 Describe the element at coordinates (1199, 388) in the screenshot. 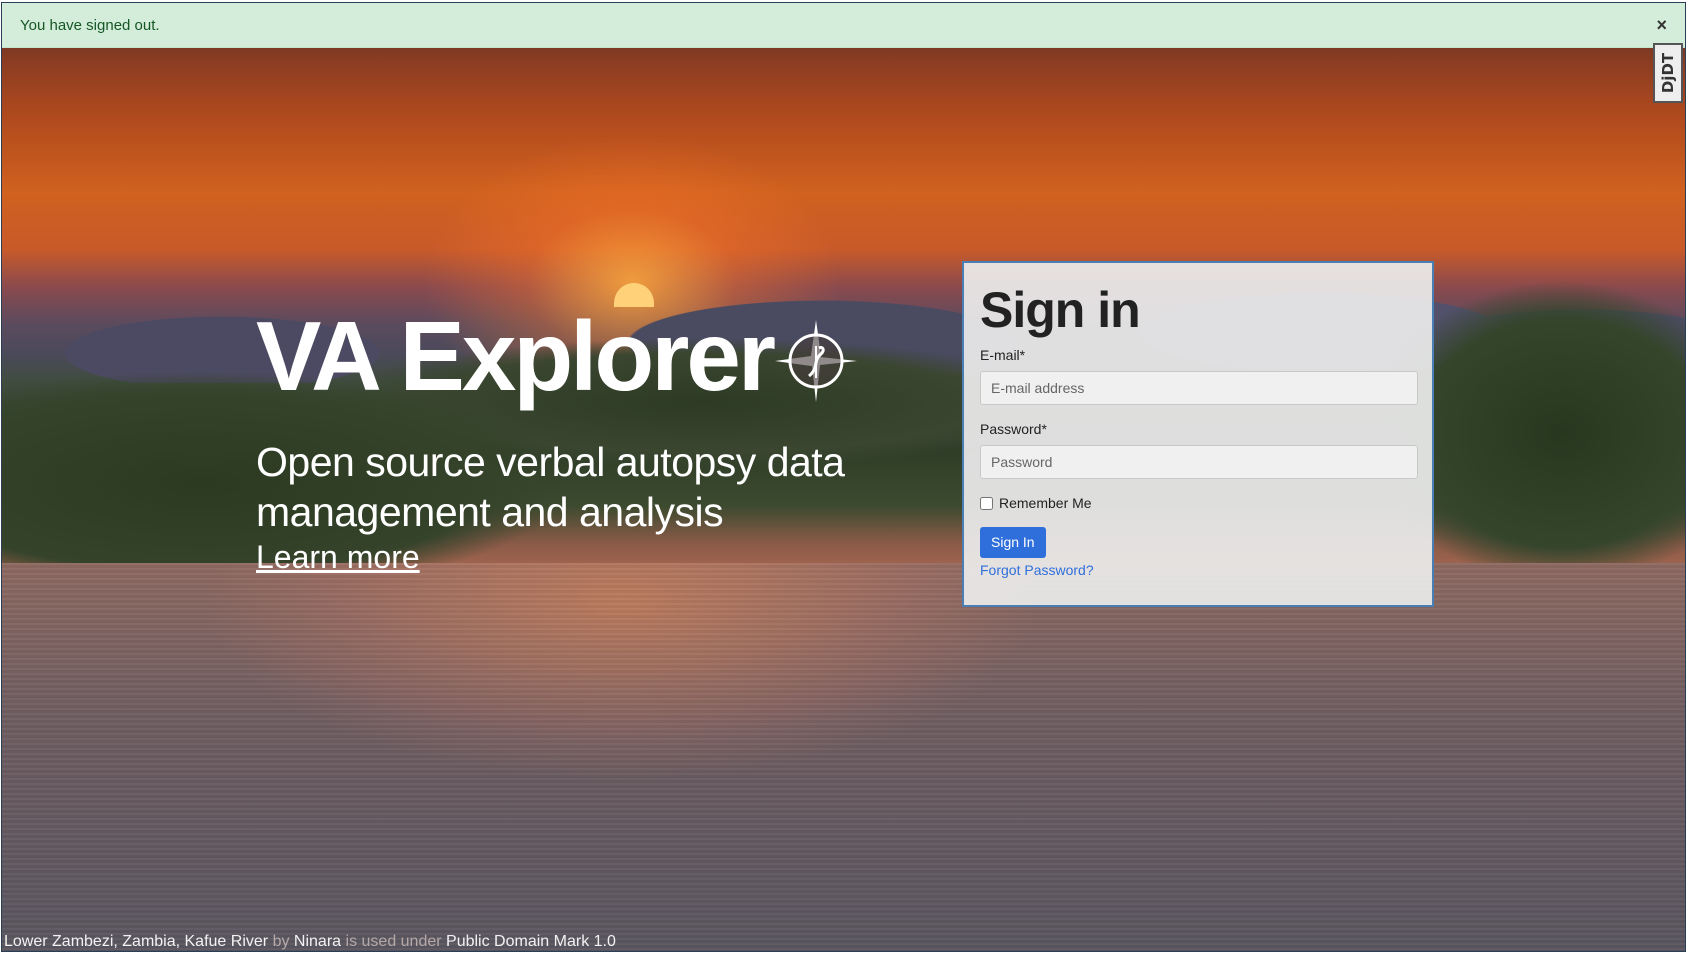

I see `email-field` at that location.